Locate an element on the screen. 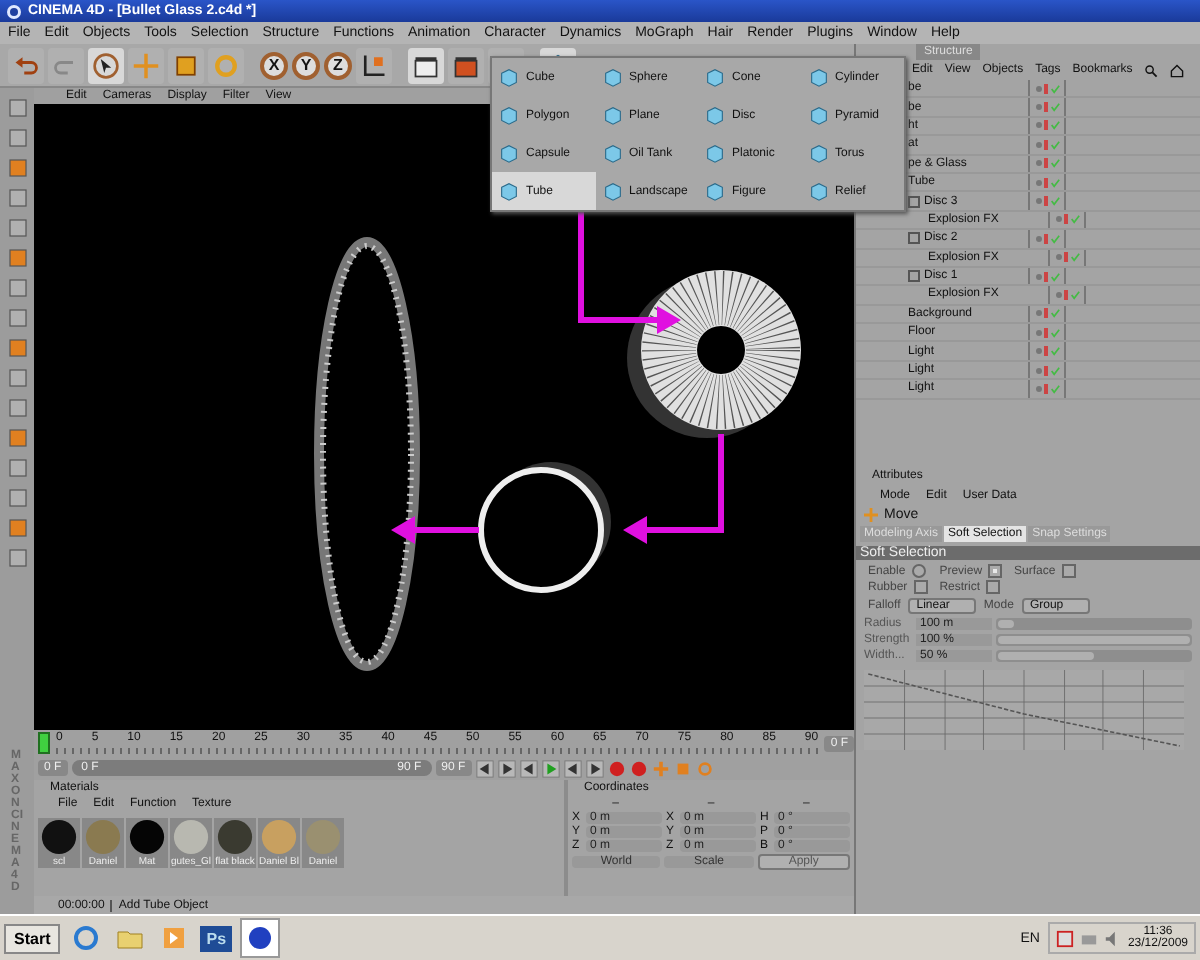 The height and width of the screenshot is (960, 1200). home-icon is located at coordinates (1177, 70).